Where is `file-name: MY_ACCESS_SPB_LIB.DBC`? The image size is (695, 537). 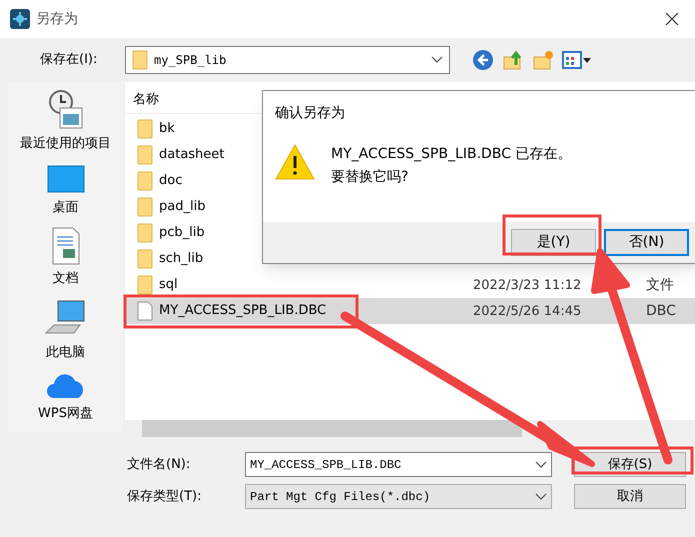 file-name: MY_ACCESS_SPB_LIB.DBC is located at coordinates (242, 311).